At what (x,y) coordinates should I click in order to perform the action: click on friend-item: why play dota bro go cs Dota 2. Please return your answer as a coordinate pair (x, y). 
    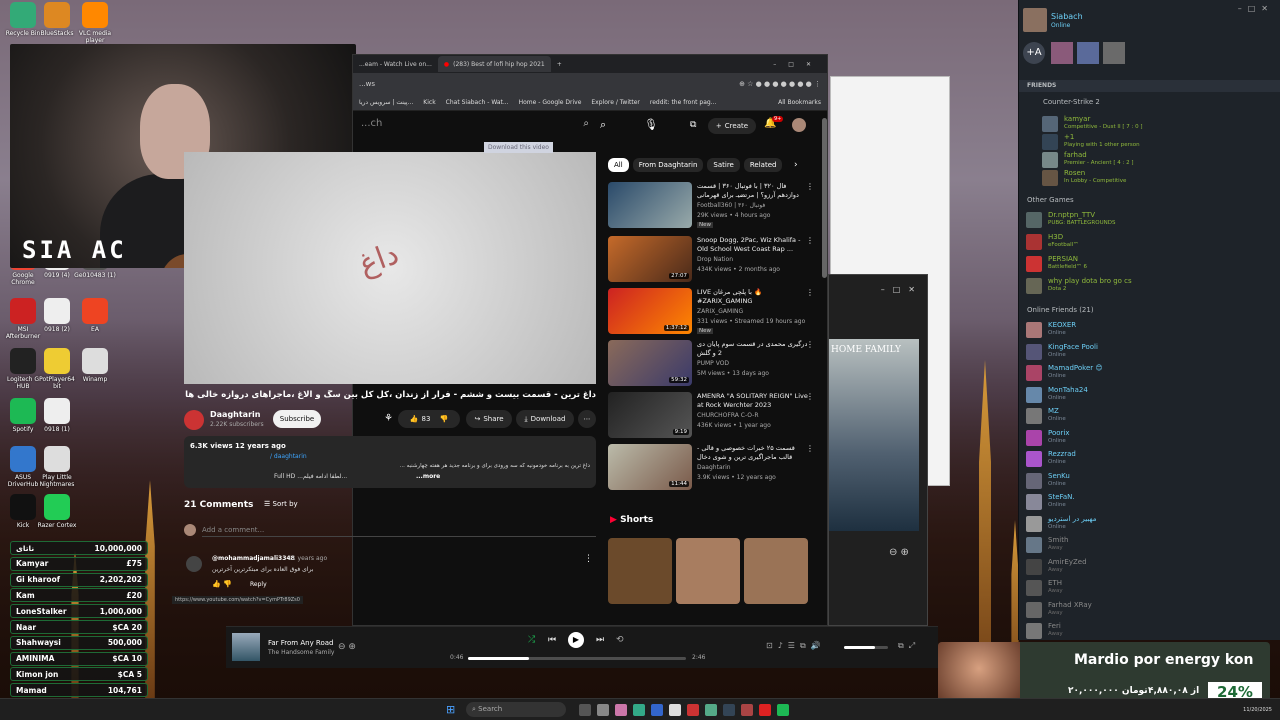
    Looking at the image, I should click on (1149, 286).